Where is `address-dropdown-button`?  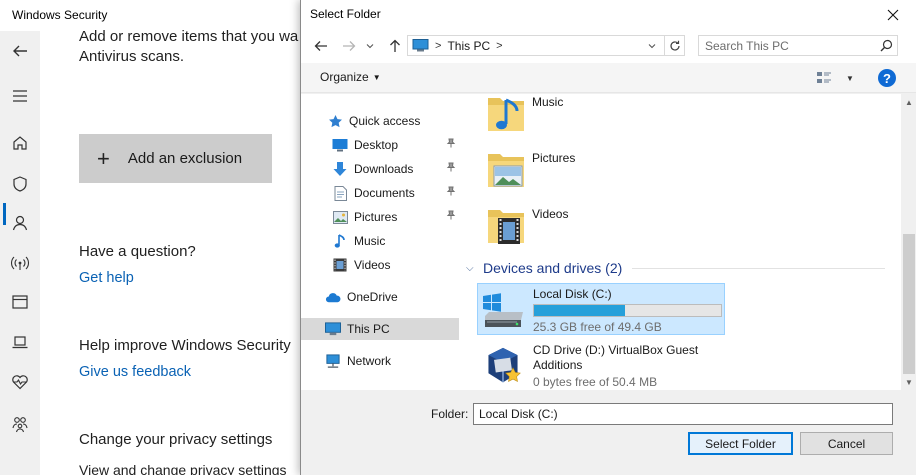
address-dropdown-button is located at coordinates (652, 45).